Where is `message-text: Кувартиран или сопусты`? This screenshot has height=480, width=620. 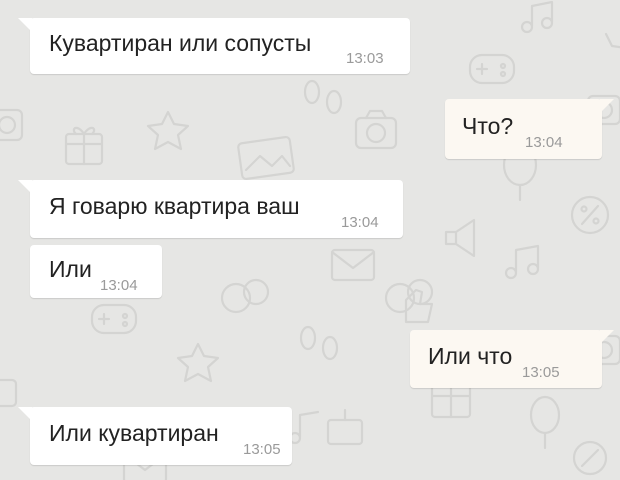
message-text: Кувартиран или сопусты is located at coordinates (180, 42).